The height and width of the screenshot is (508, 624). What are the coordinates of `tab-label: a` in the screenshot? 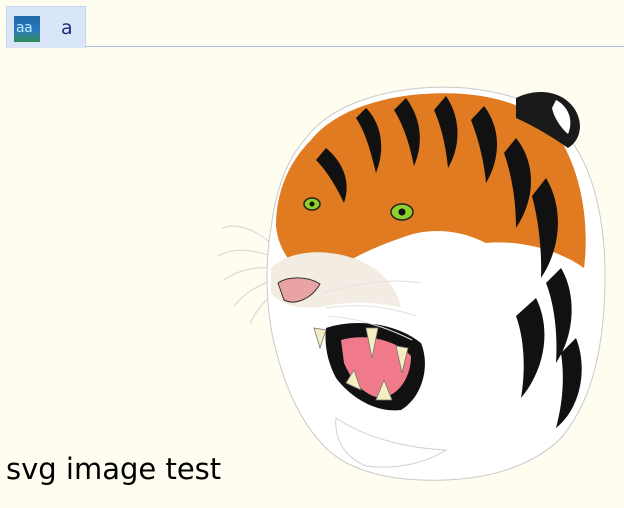 It's located at (67, 28).